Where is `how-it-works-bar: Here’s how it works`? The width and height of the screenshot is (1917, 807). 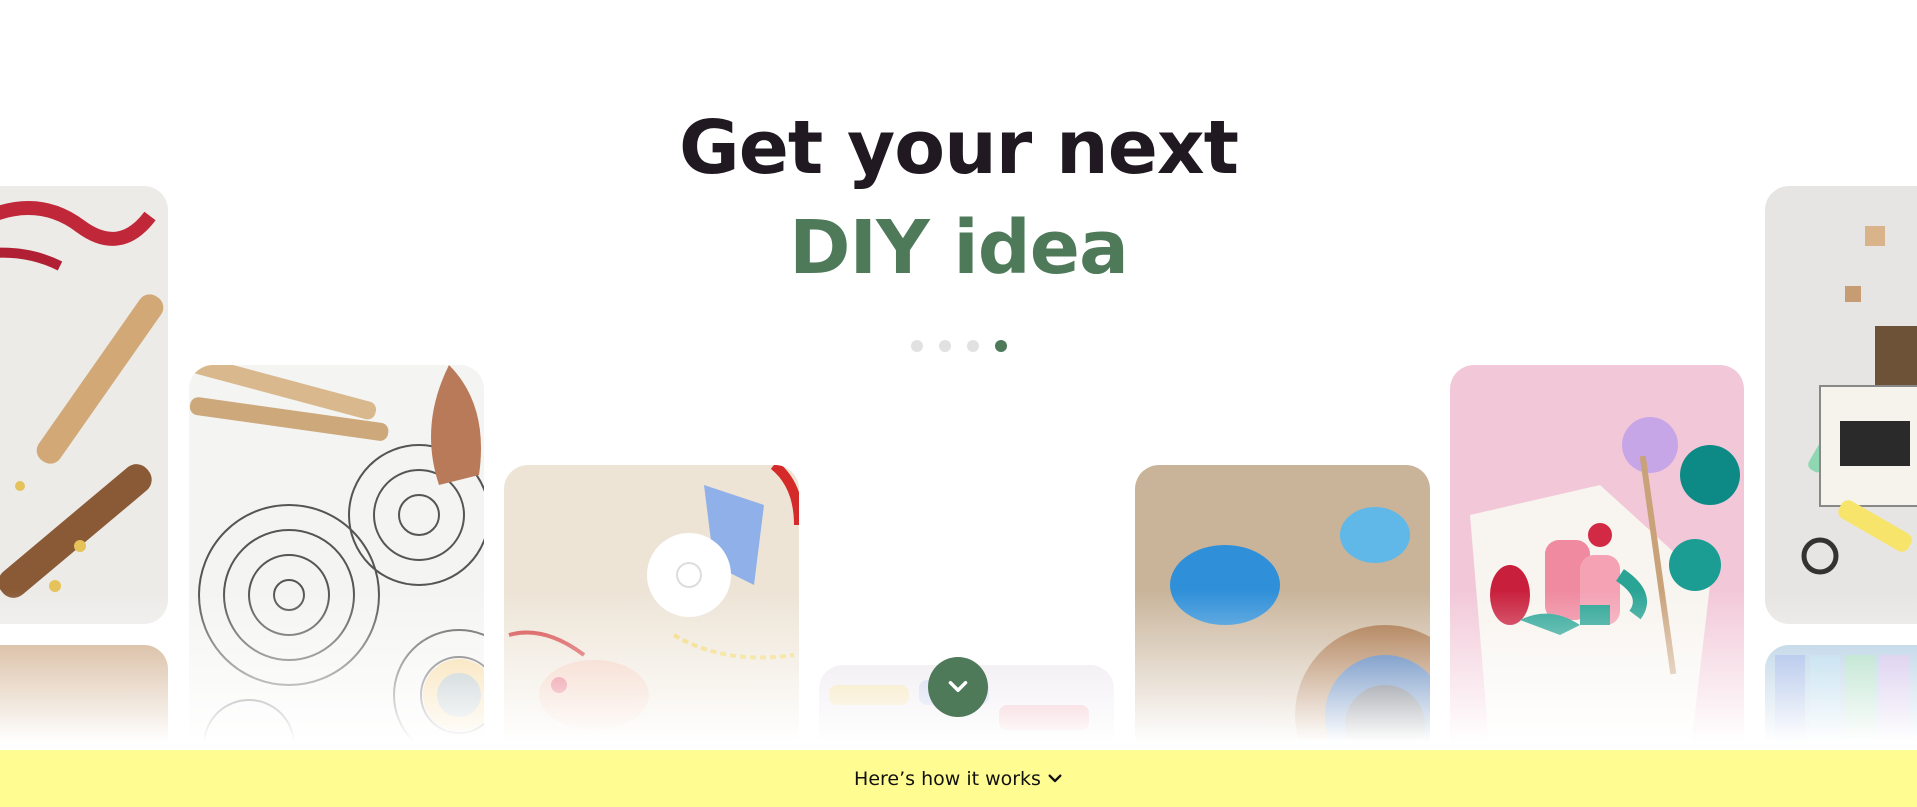 how-it-works-bar: Here’s how it works is located at coordinates (958, 778).